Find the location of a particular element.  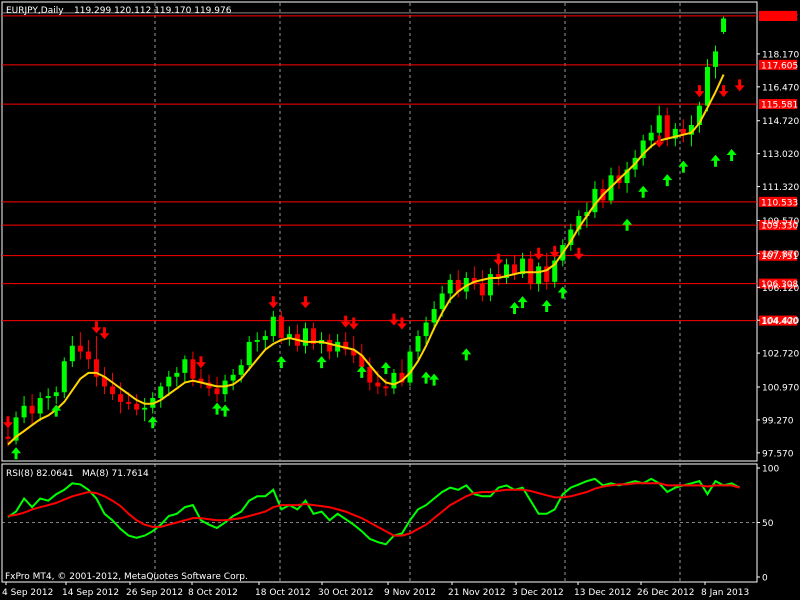

rsi-tick-label: 0 is located at coordinates (765, 579).